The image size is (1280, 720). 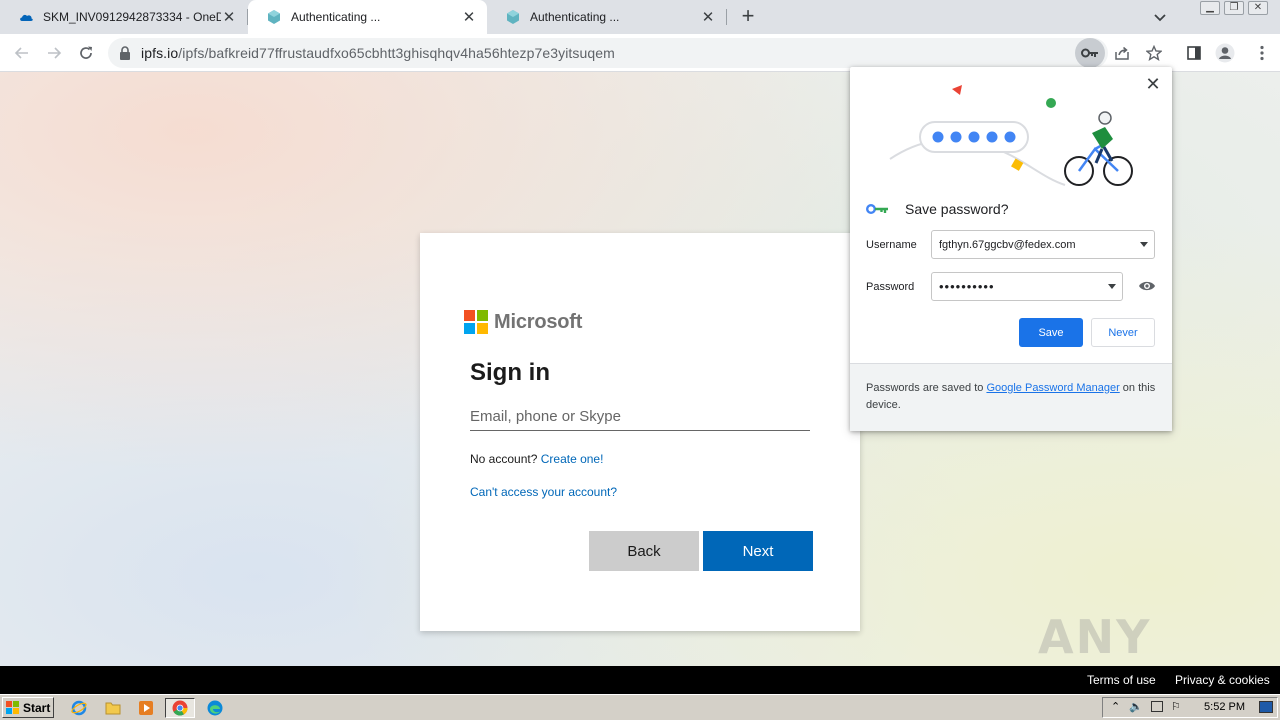 What do you see at coordinates (54, 53) in the screenshot?
I see `forward-arrow-icon` at bounding box center [54, 53].